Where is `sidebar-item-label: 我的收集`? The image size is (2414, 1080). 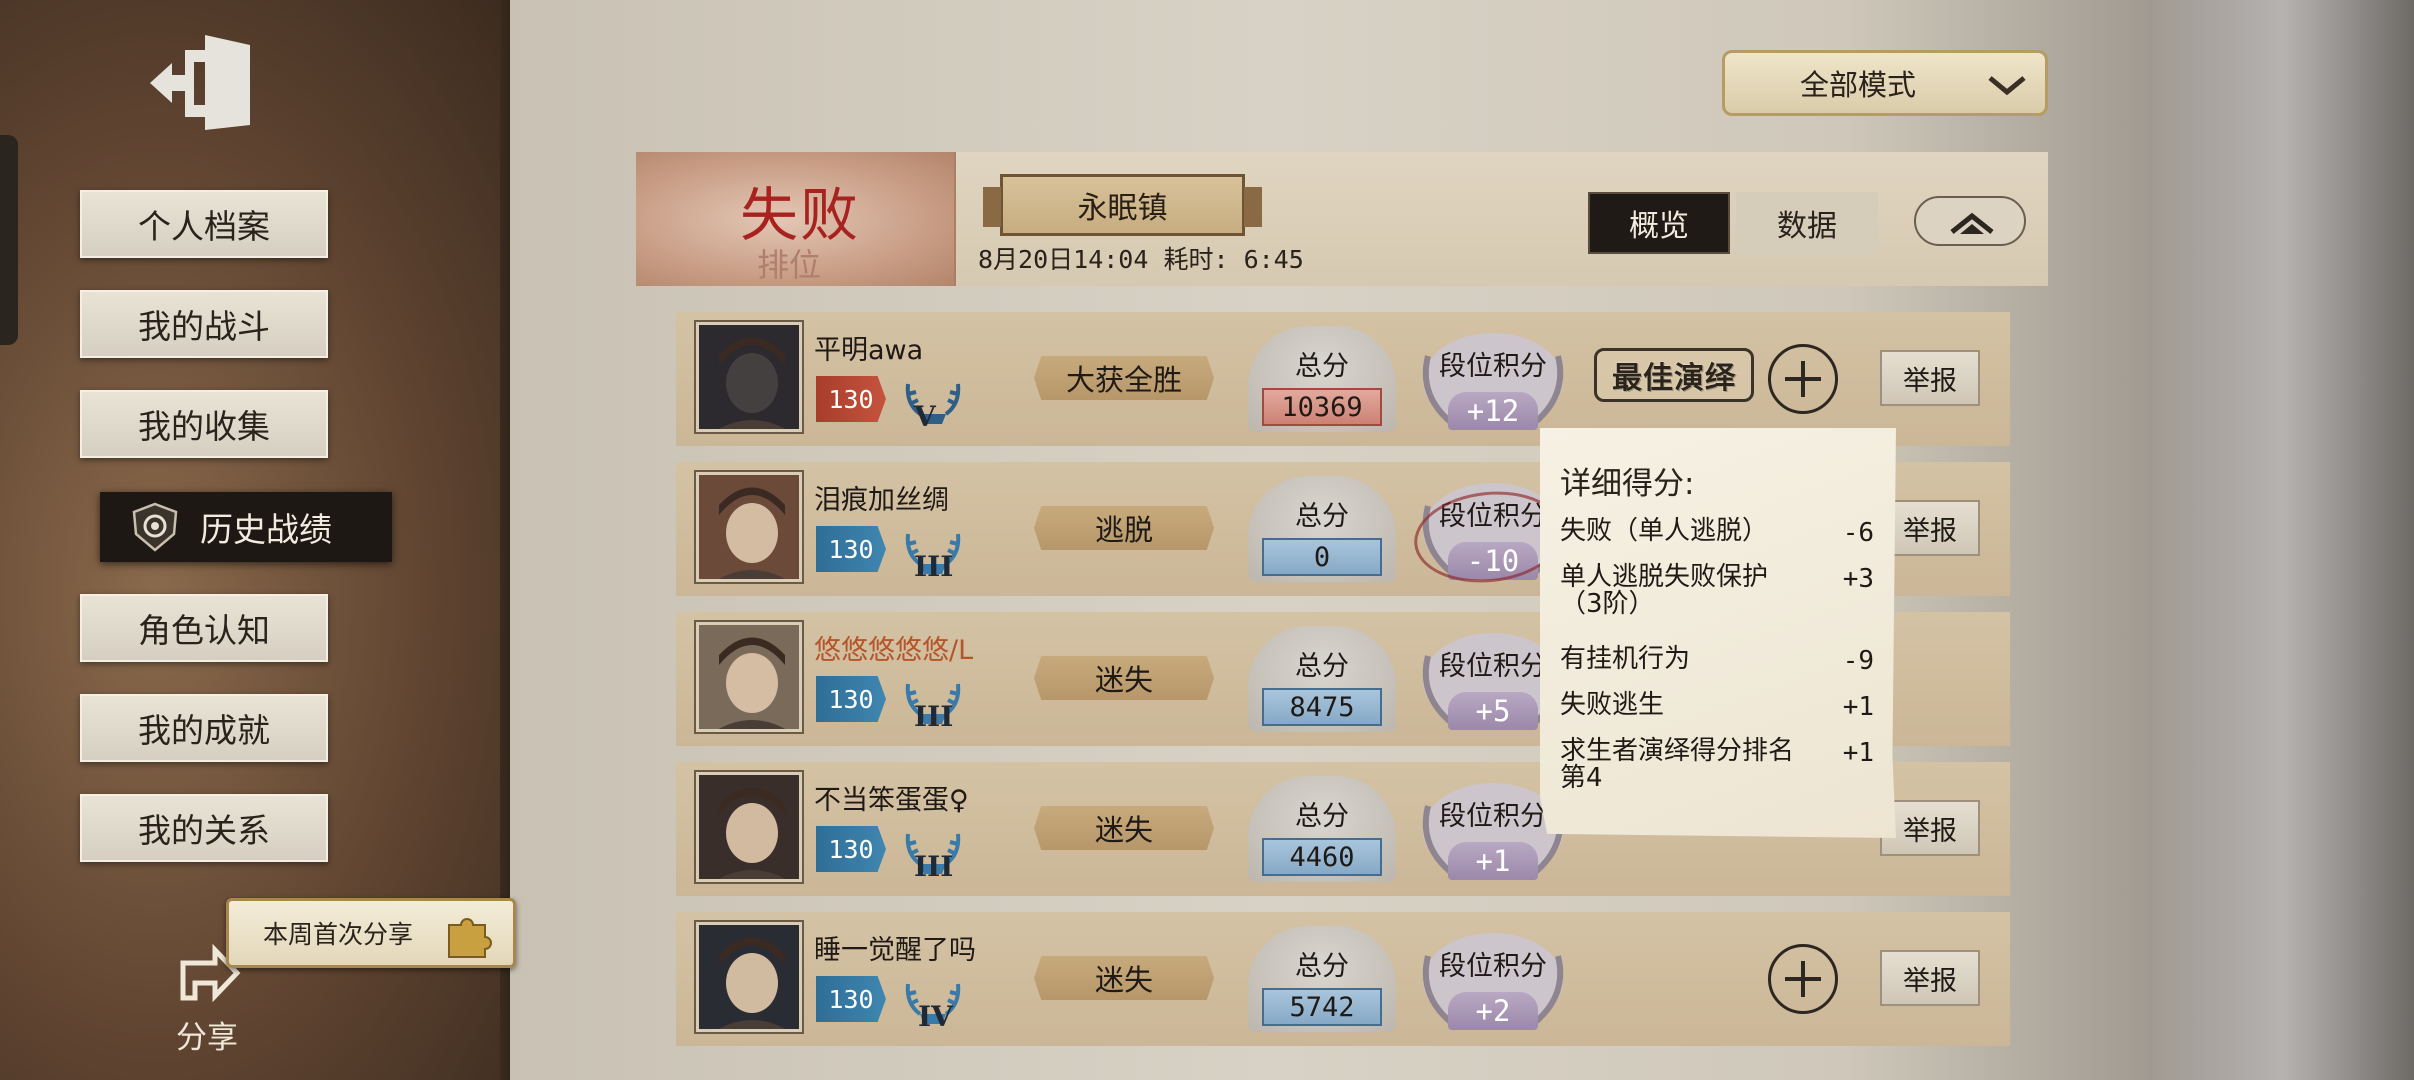
sidebar-item-label: 我的收集 is located at coordinates (204, 426).